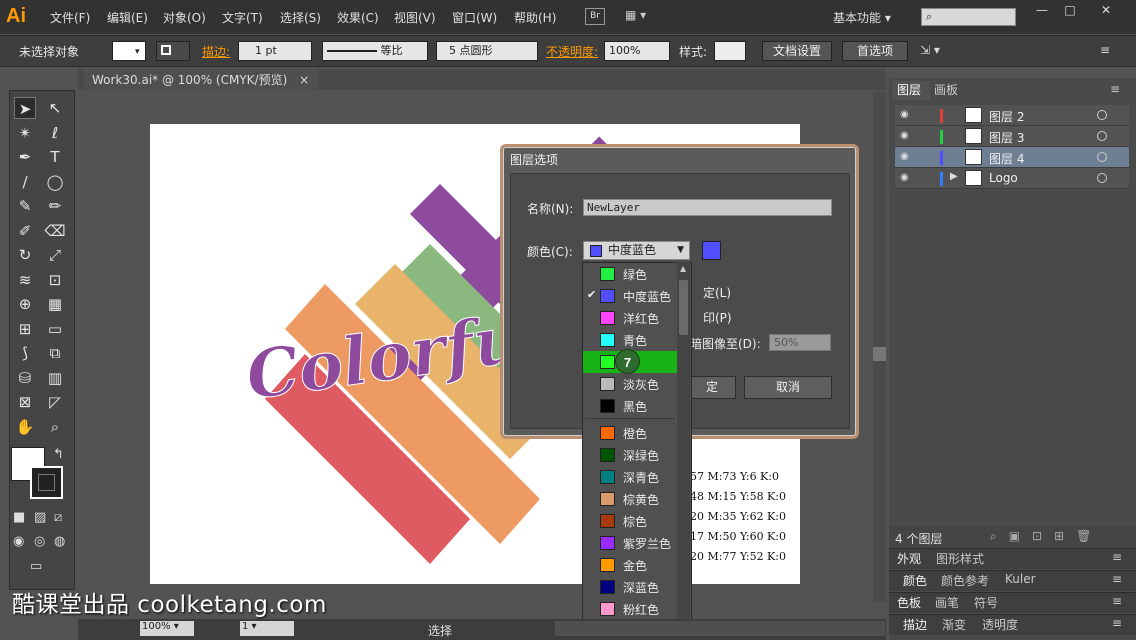 Image resolution: width=1136 pixels, height=640 pixels. Describe the element at coordinates (631, 274) in the screenshot. I see `color-option: 绿色` at that location.